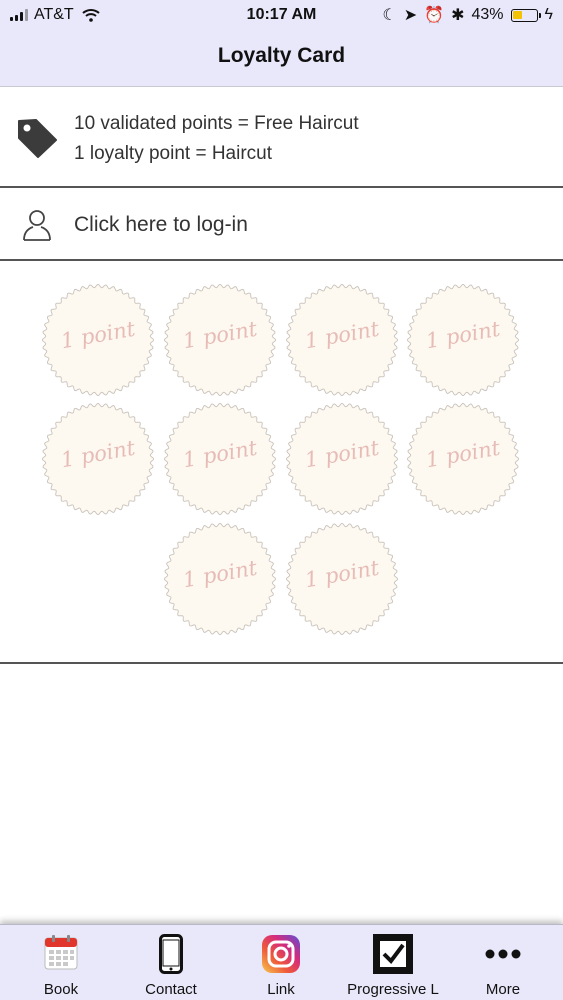 This screenshot has height=1000, width=563. I want to click on stamp-6: 1 point, so click(220, 459).